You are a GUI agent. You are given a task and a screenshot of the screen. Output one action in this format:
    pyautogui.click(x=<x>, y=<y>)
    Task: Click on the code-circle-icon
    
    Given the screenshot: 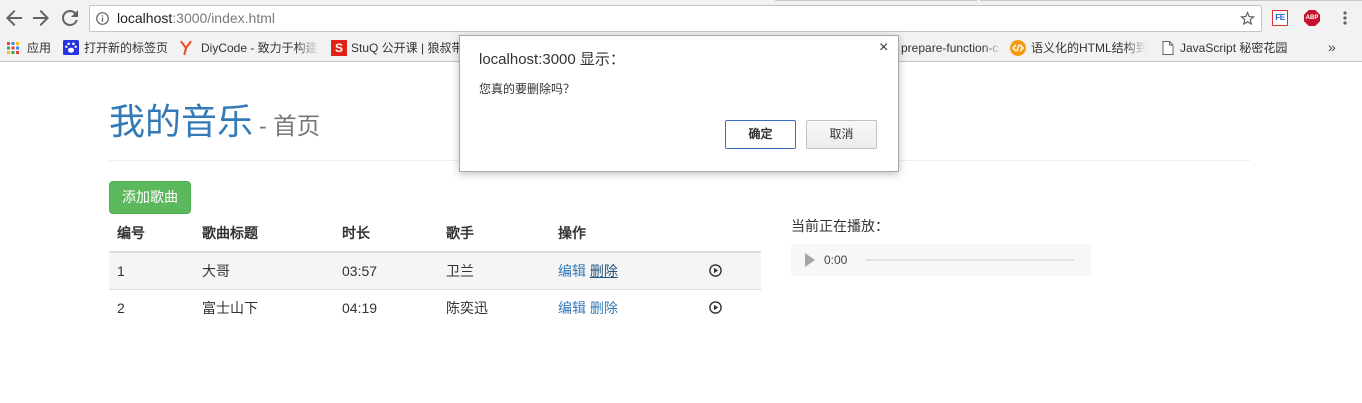 What is the action you would take?
    pyautogui.click(x=1018, y=48)
    